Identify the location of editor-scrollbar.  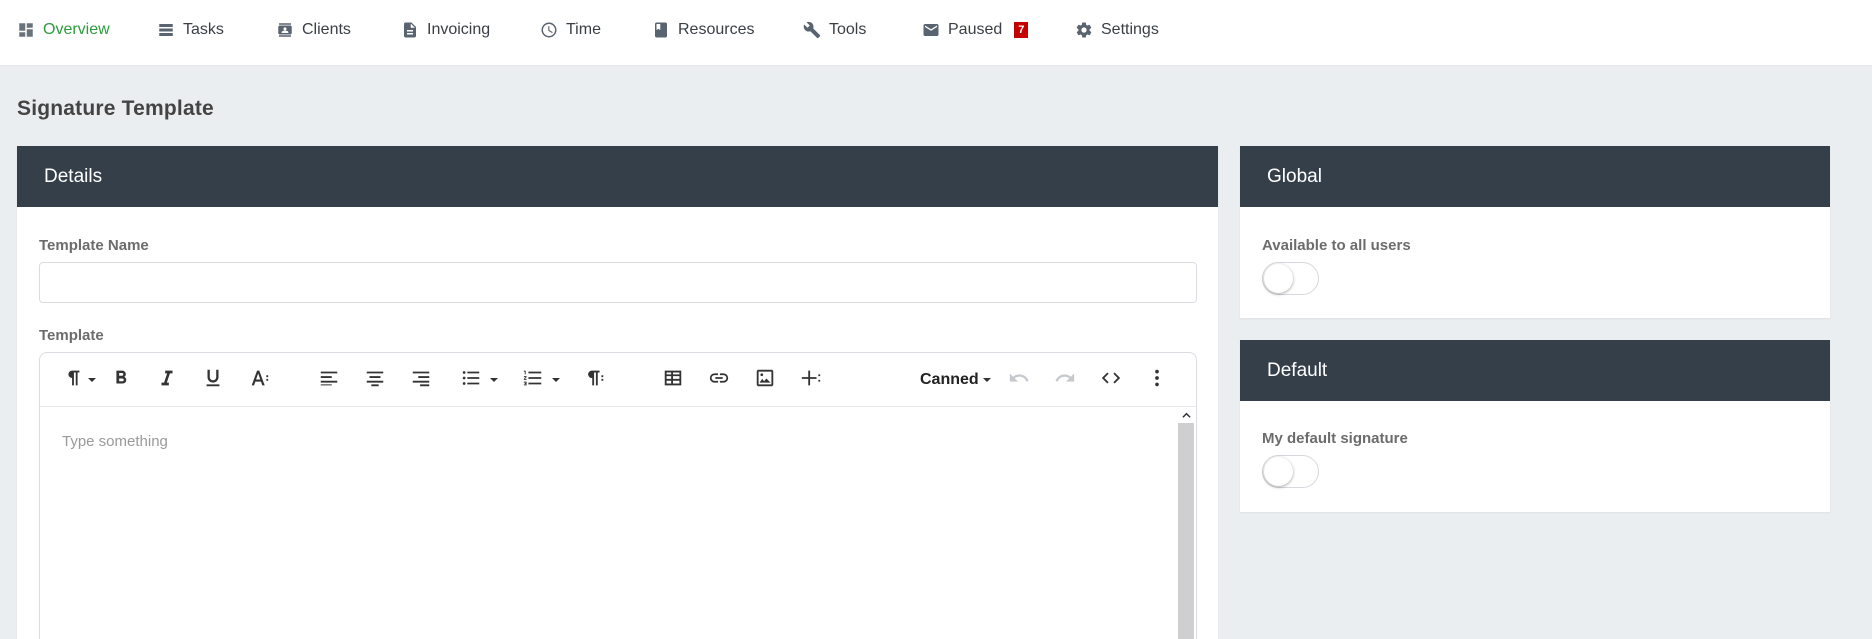
(1186, 523).